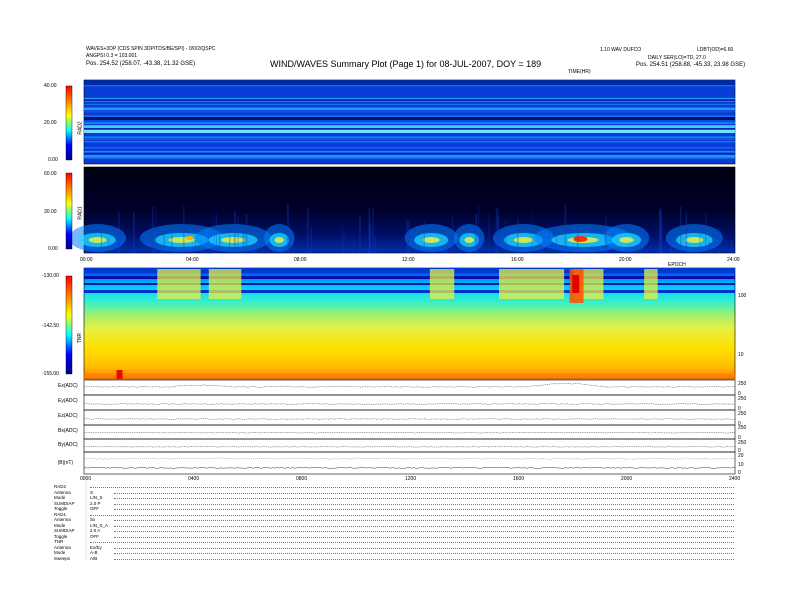  I want to click on bottom-xtick-2: 0800, so click(302, 479).